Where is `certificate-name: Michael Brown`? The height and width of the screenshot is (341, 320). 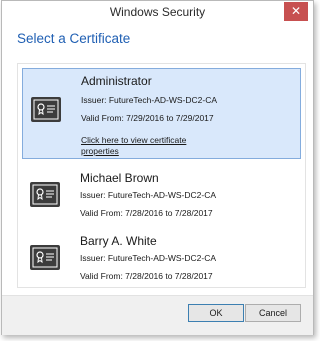 certificate-name: Michael Brown is located at coordinates (119, 178).